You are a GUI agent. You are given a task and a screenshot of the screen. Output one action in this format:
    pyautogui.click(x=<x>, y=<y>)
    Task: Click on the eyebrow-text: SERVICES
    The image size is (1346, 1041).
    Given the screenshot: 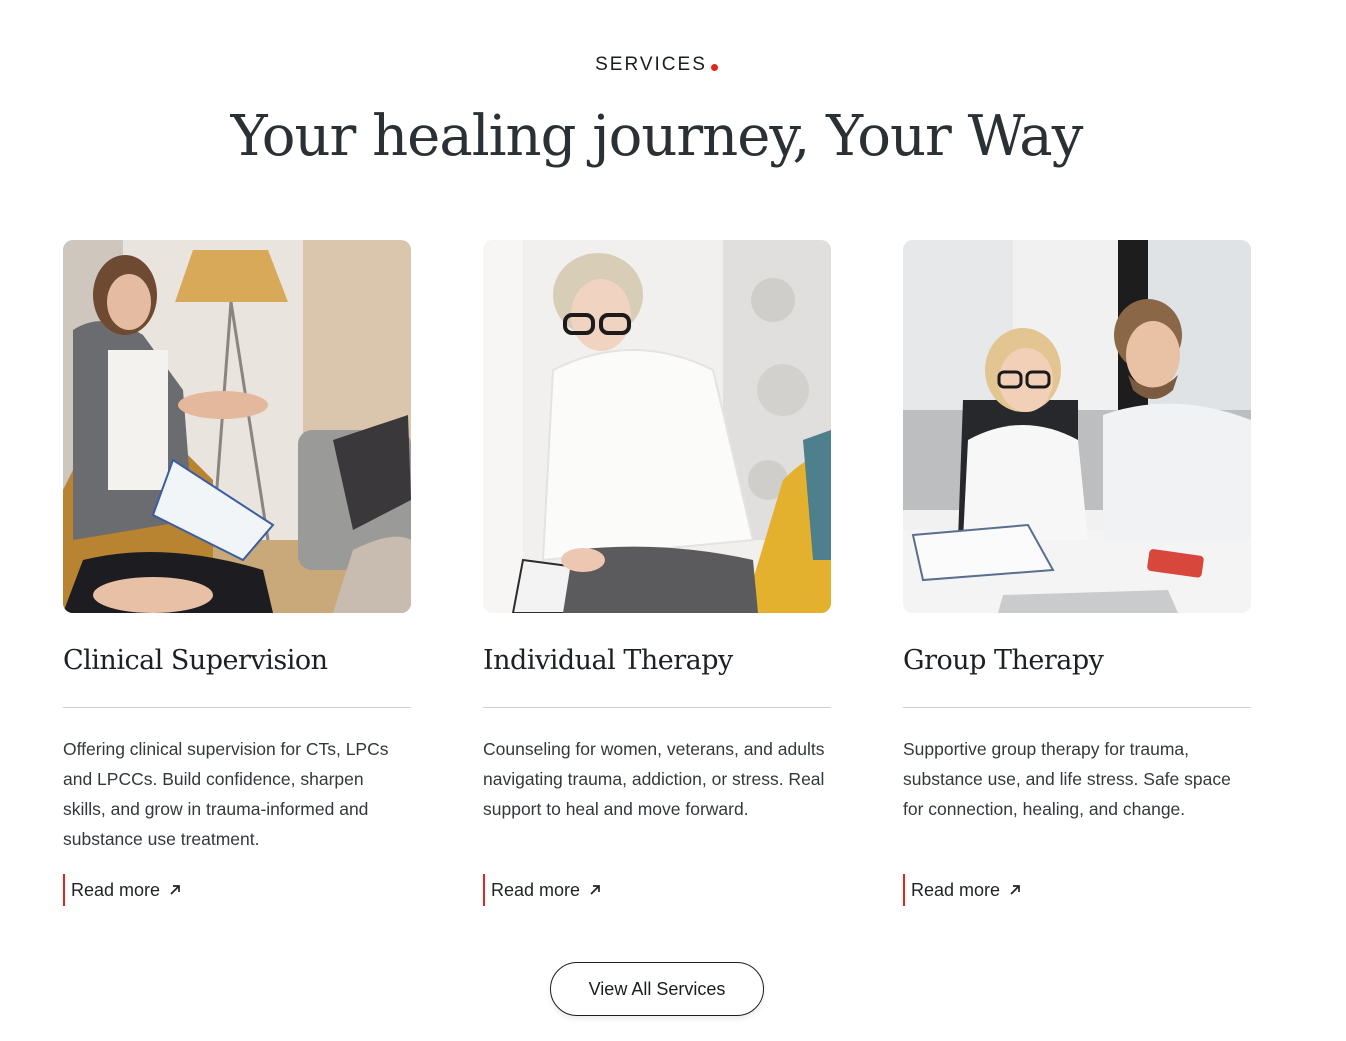 What is the action you would take?
    pyautogui.click(x=651, y=64)
    